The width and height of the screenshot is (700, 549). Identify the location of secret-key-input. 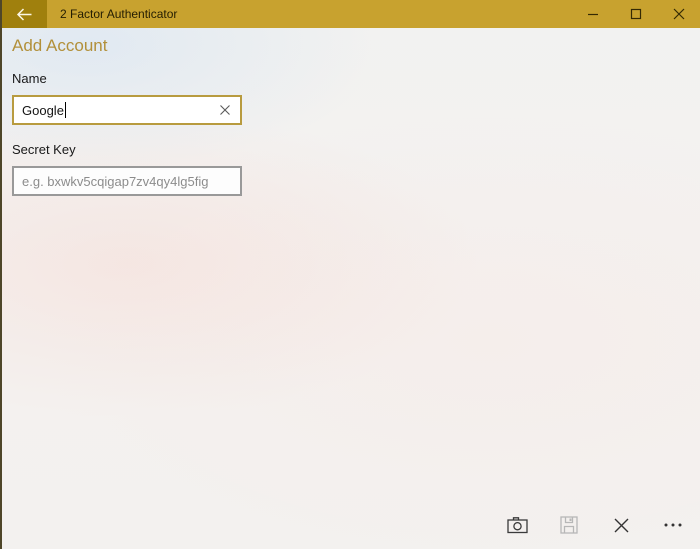
(127, 181).